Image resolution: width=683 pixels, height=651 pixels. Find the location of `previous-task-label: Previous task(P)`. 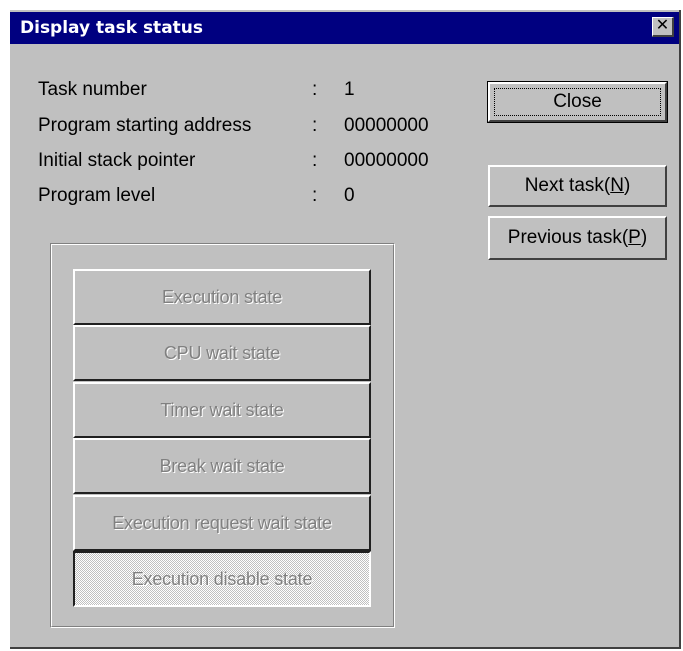

previous-task-label: Previous task(P) is located at coordinates (577, 238).